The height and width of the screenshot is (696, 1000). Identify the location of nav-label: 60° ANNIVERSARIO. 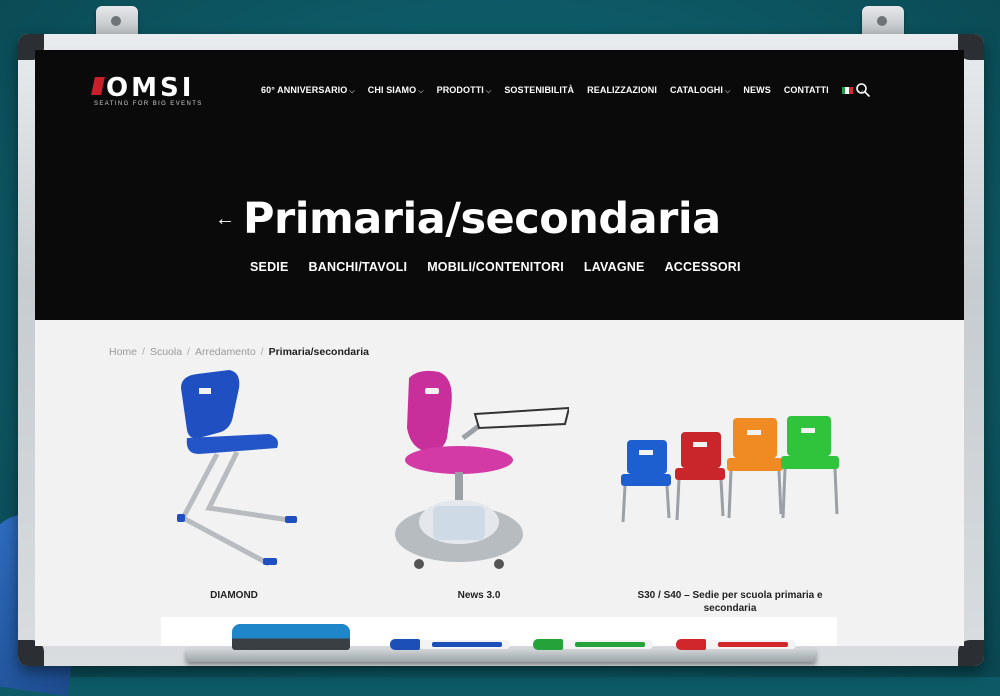
(304, 89).